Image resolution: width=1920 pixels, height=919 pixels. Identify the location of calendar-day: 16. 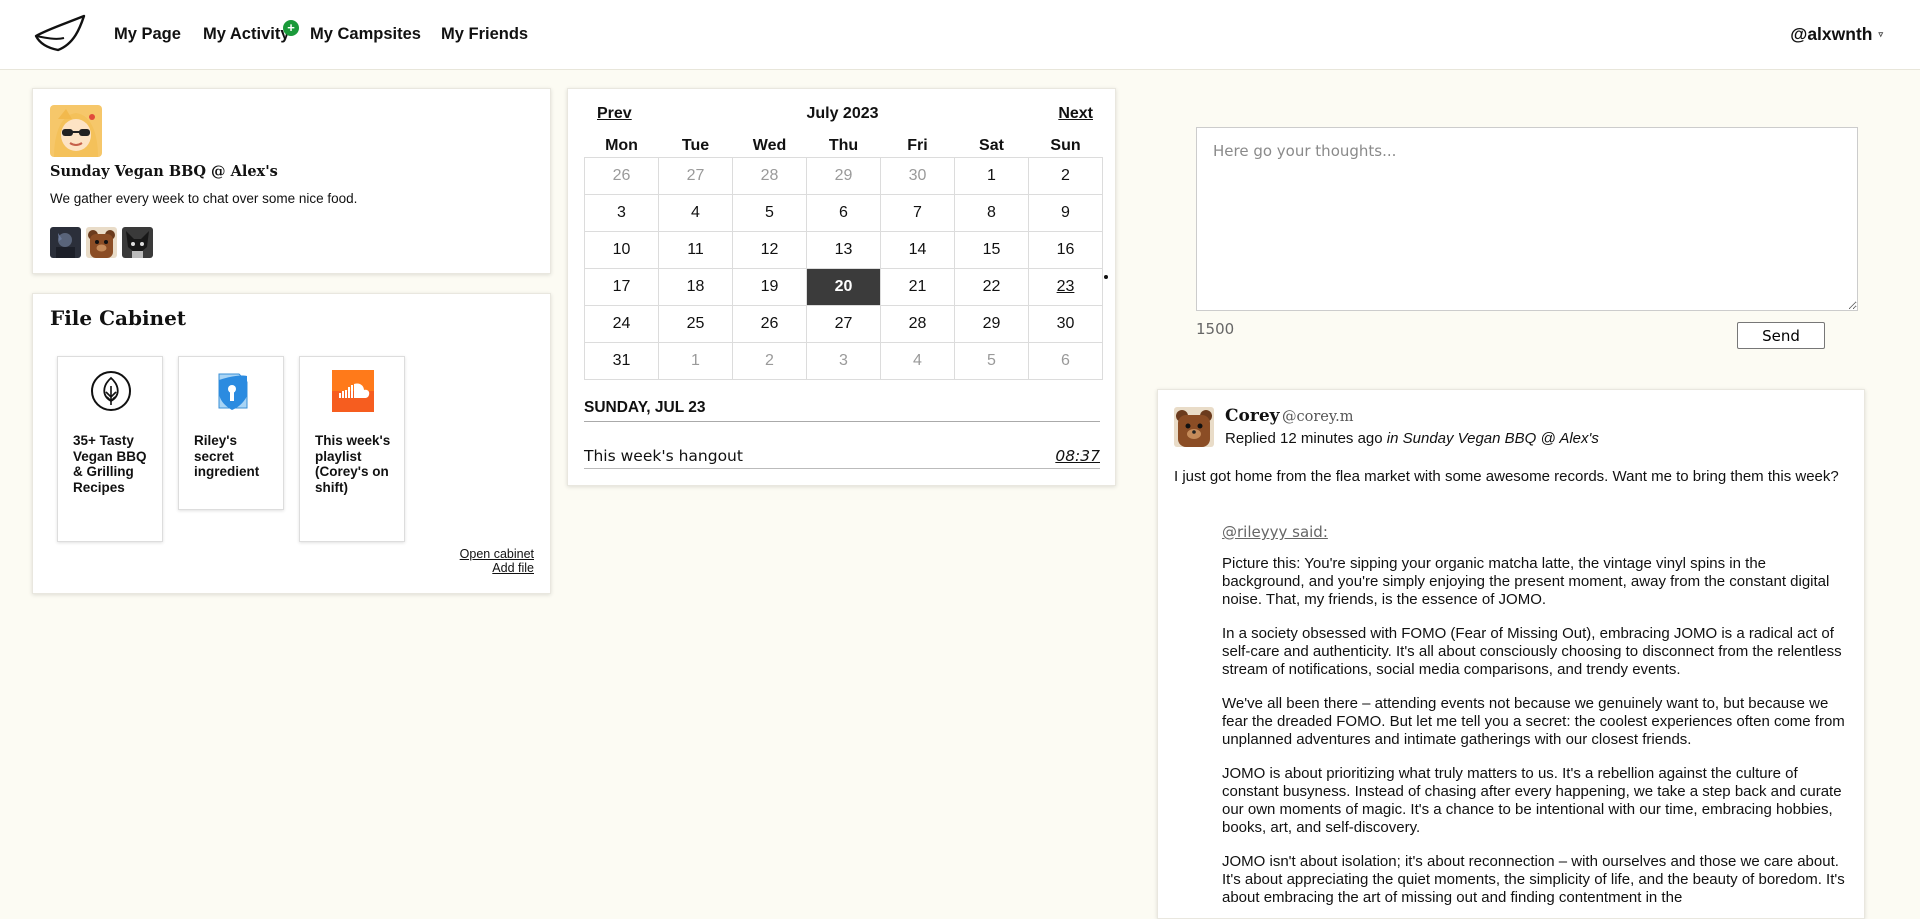
(1065, 249).